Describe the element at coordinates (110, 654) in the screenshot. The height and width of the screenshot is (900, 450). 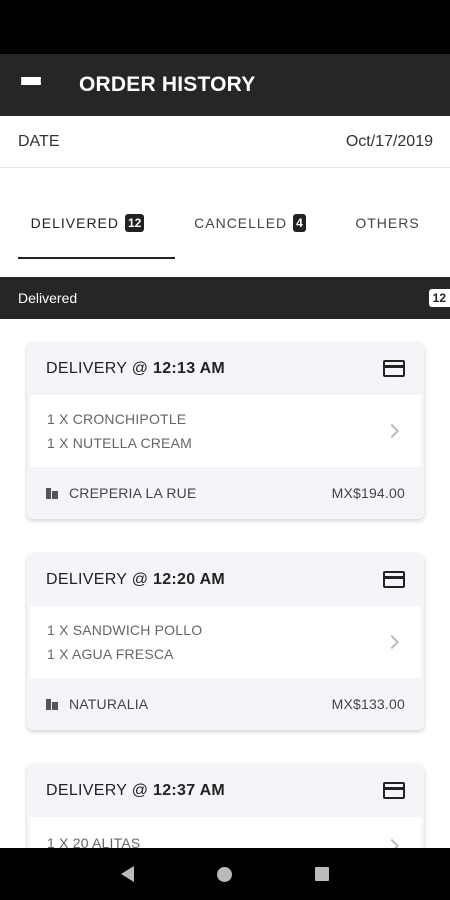
I see `order-item: 1 X AGUA FRESCA` at that location.